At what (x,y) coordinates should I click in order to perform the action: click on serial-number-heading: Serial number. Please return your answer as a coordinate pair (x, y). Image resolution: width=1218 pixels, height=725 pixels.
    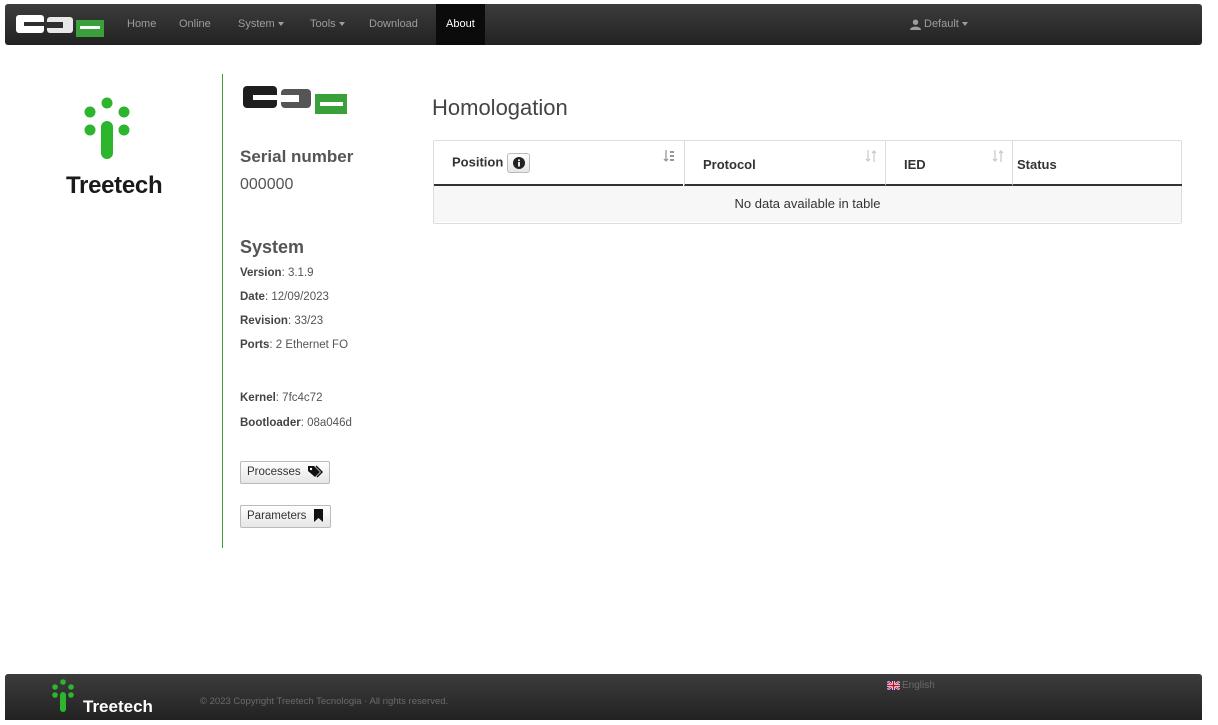
    Looking at the image, I should click on (297, 156).